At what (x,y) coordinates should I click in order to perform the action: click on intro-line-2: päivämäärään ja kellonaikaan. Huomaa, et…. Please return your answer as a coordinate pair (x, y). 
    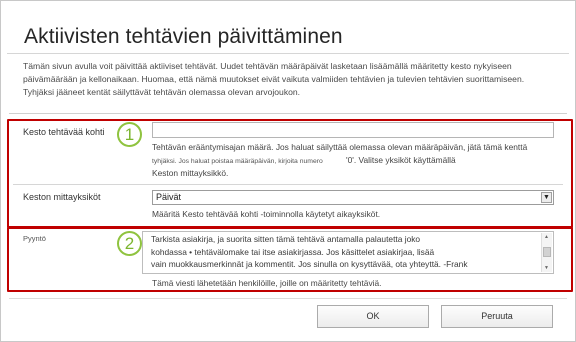
    Looking at the image, I should click on (274, 79).